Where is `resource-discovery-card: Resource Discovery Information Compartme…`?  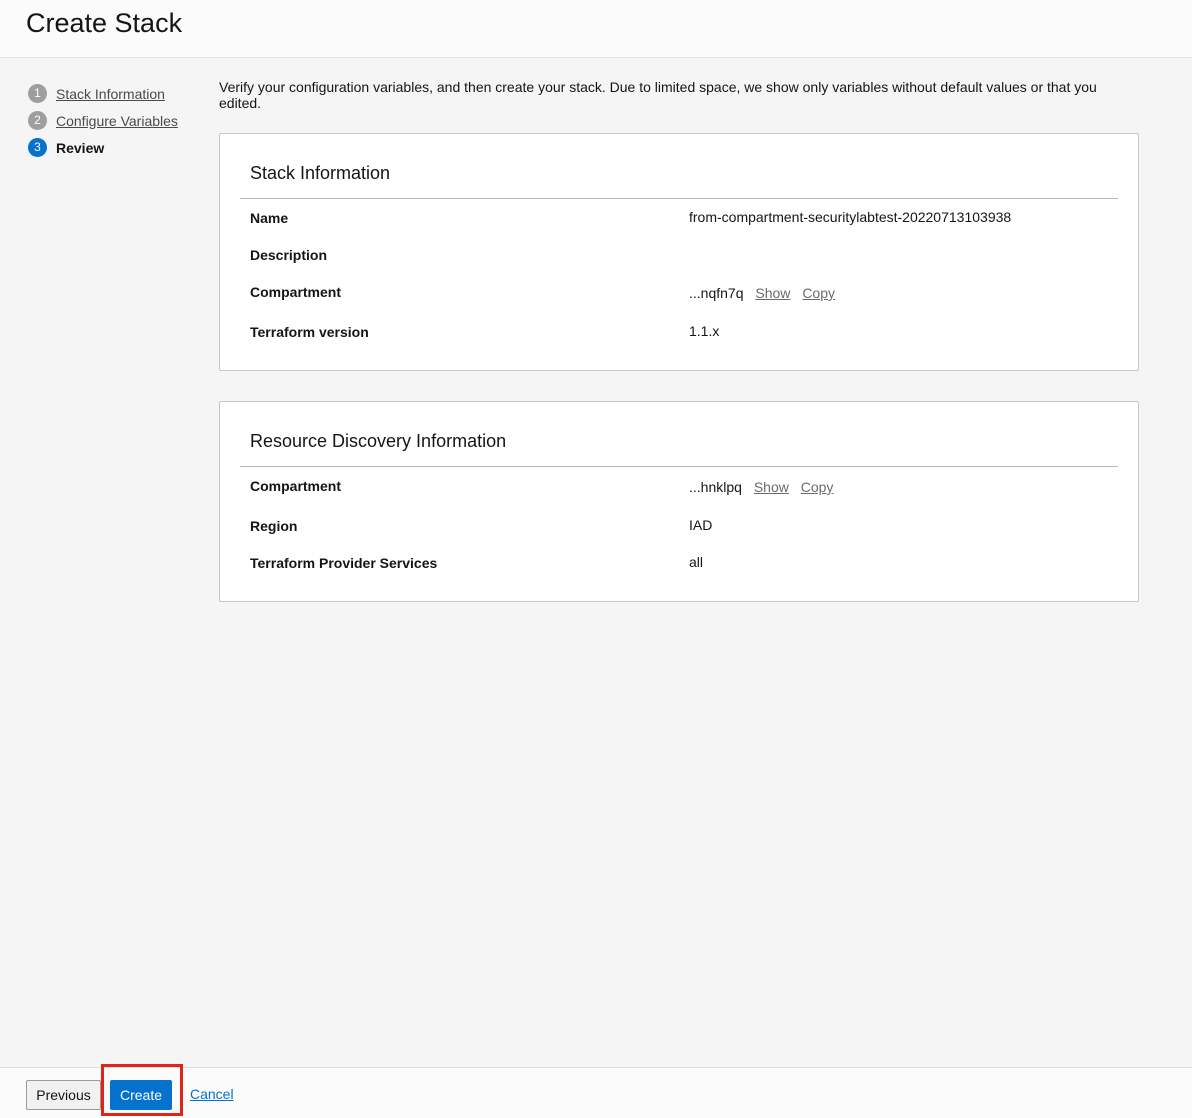
resource-discovery-card: Resource Discovery Information Compartme… is located at coordinates (679, 501).